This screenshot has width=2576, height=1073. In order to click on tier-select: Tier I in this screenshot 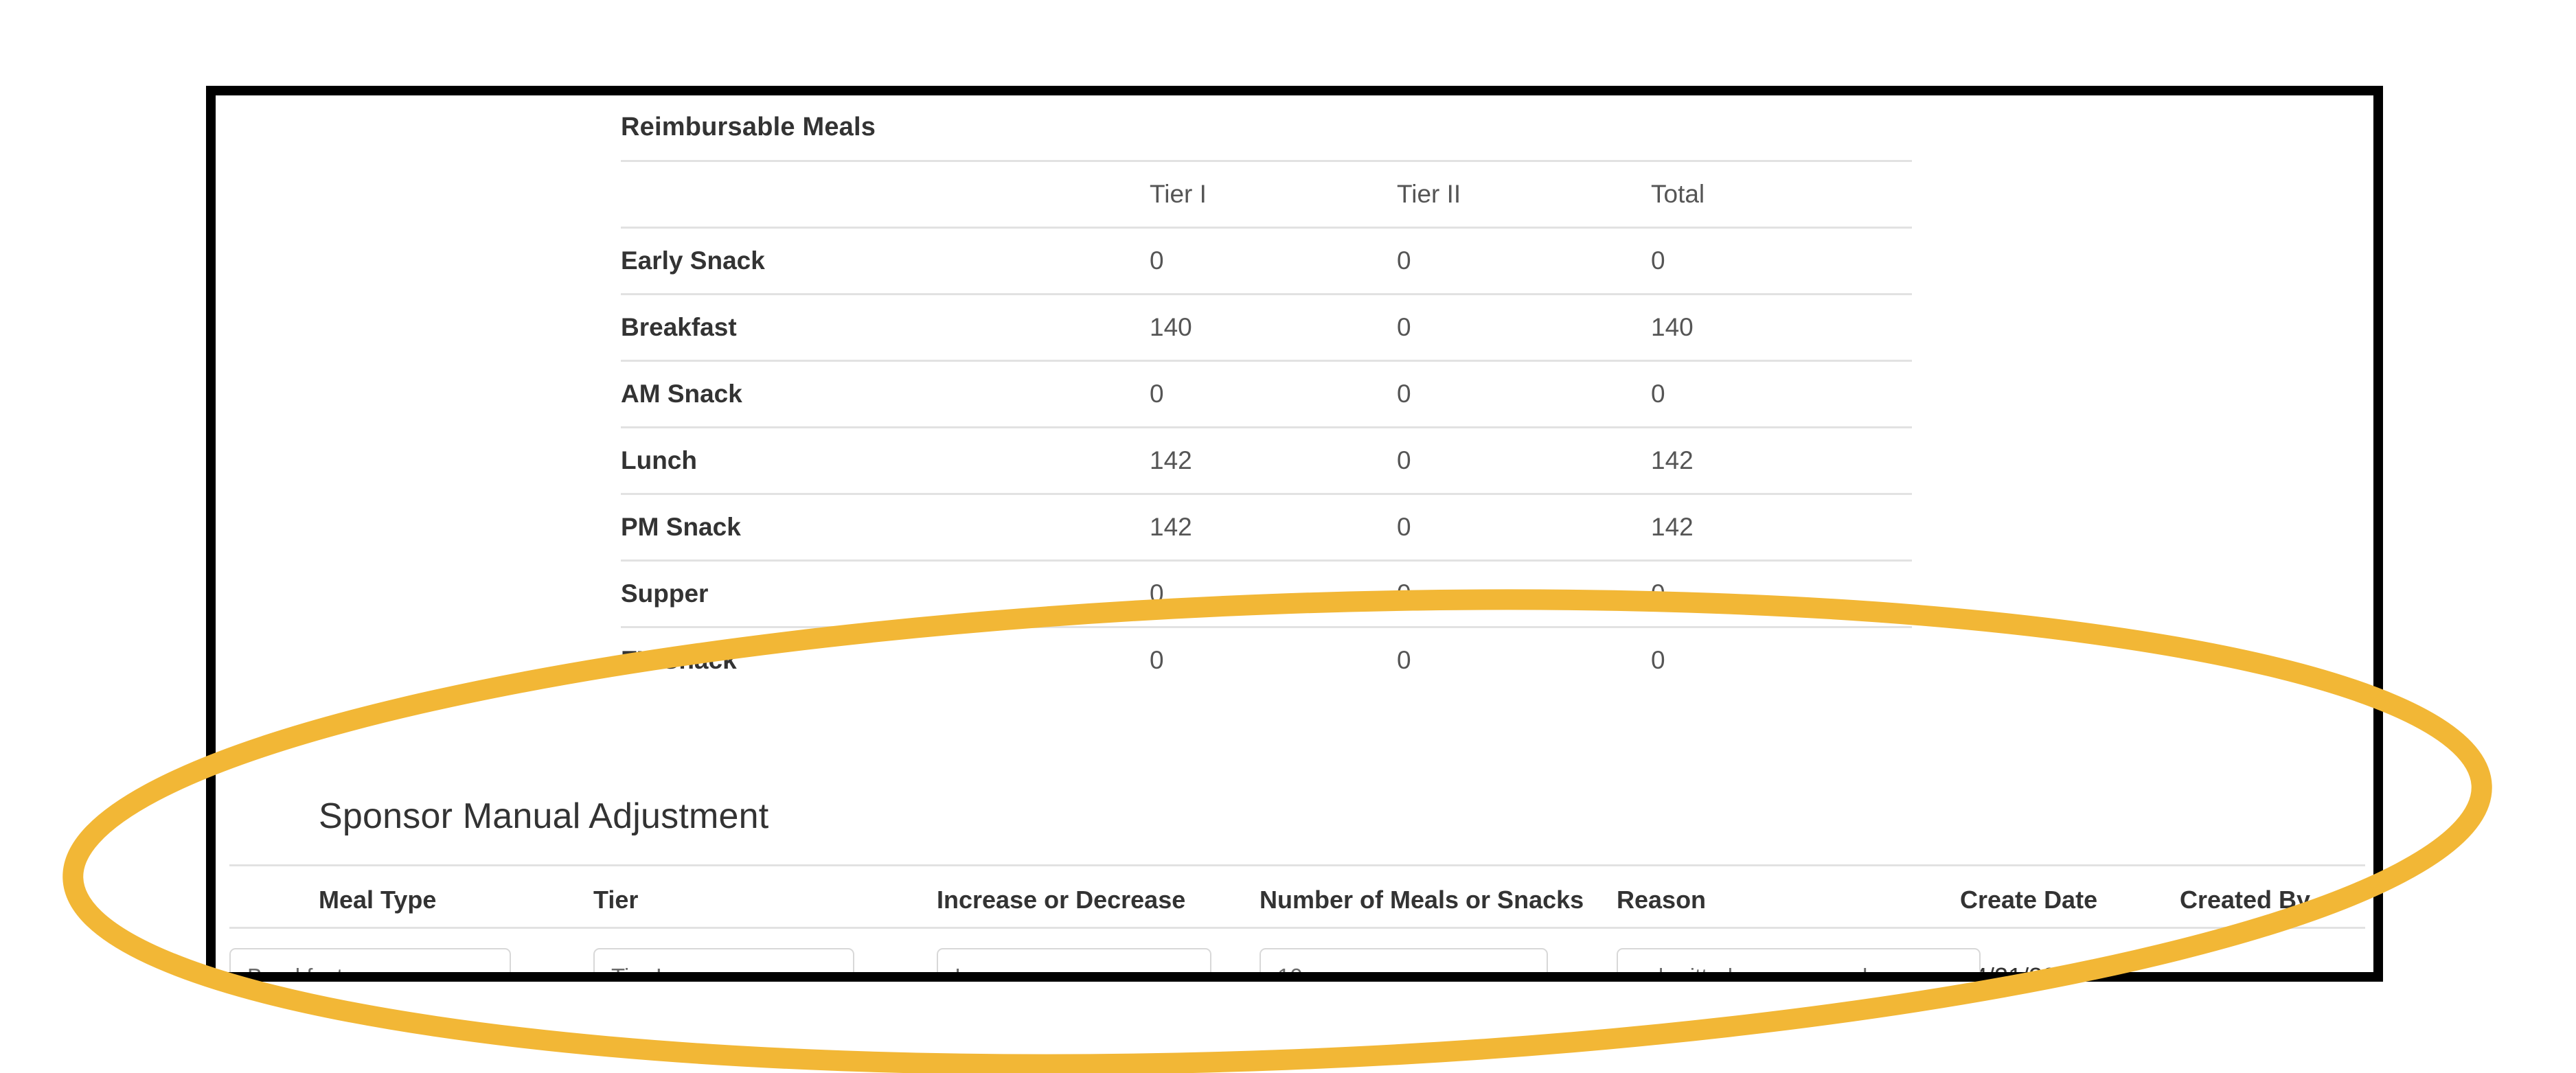, I will do `click(723, 965)`.